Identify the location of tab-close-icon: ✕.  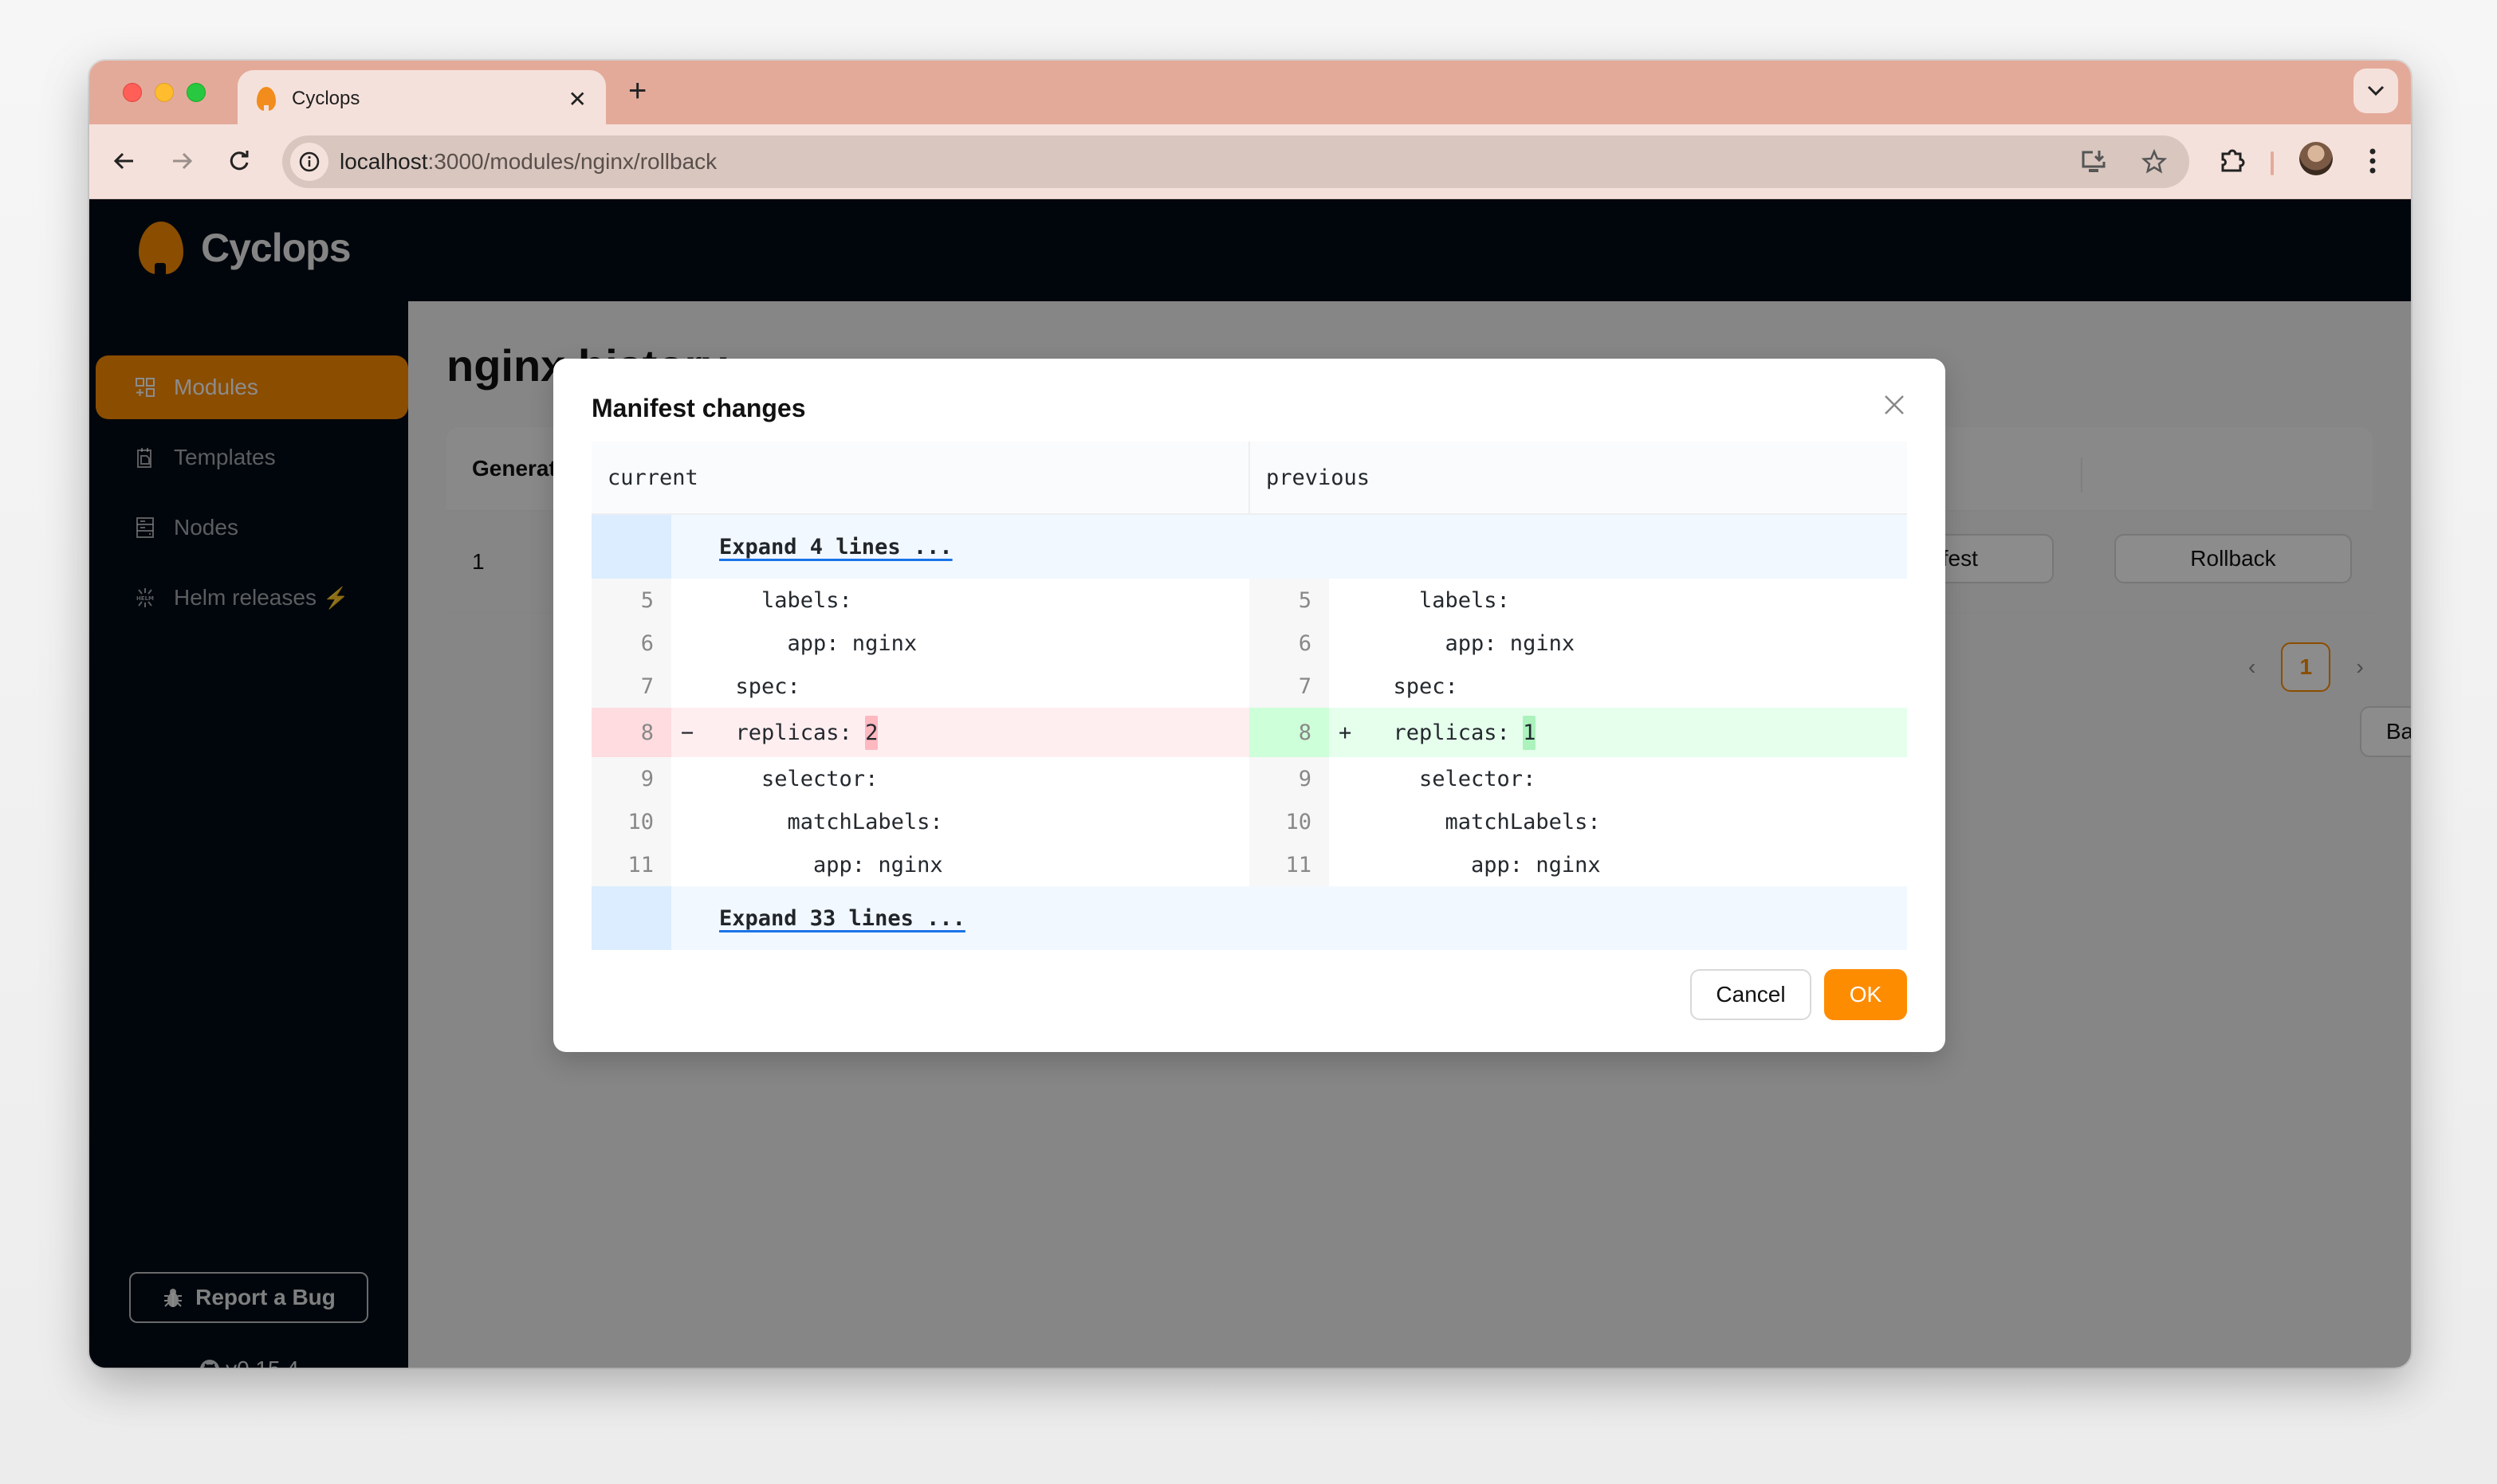
(577, 99).